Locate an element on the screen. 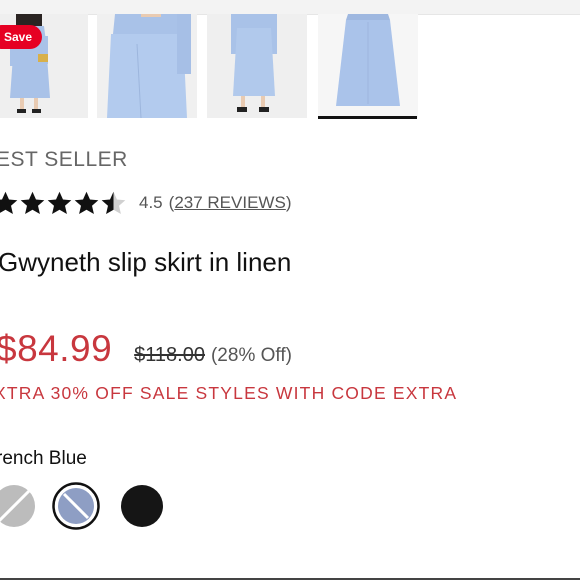  best-seller-badge: EST SELLER is located at coordinates (64, 159).